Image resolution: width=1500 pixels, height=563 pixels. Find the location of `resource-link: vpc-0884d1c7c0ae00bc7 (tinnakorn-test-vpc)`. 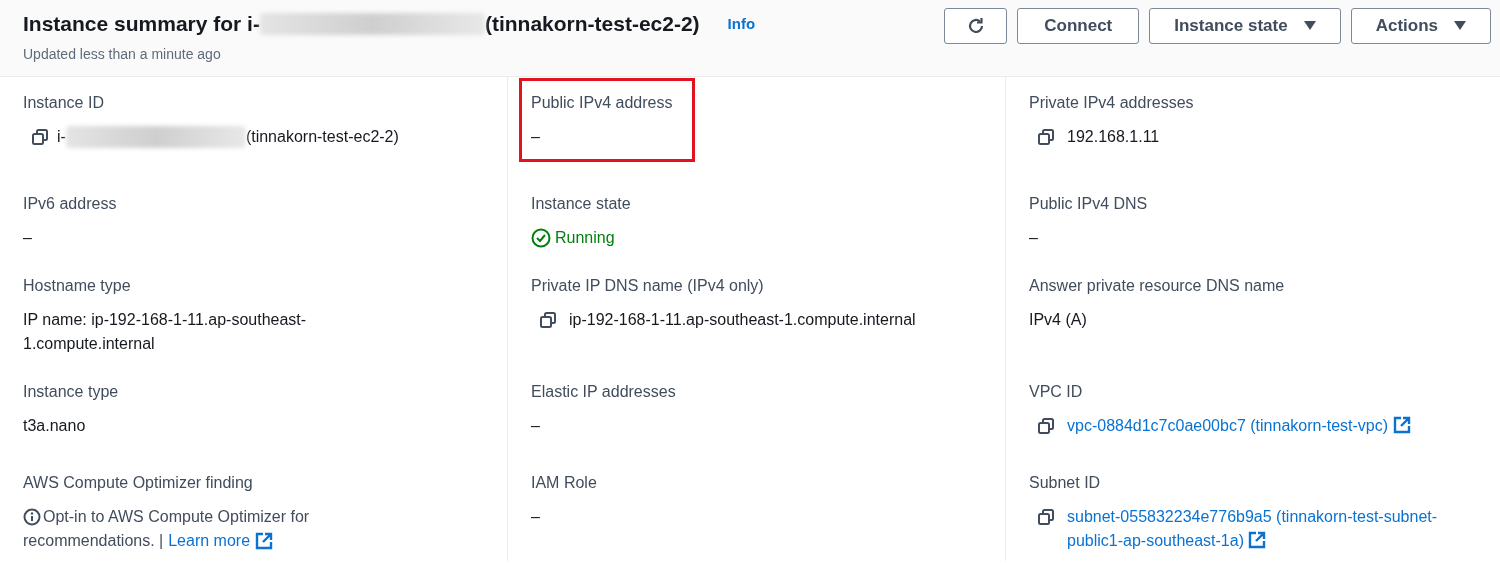

resource-link: vpc-0884d1c7c0ae00bc7 (tinnakorn-test-vpc) is located at coordinates (1239, 426).